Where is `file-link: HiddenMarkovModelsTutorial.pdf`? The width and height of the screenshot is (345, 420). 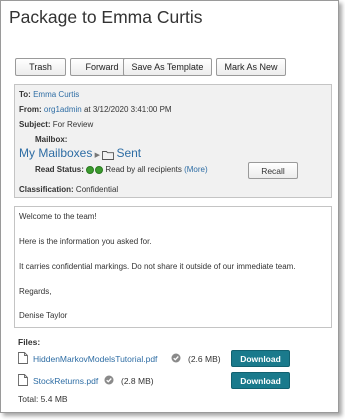 file-link: HiddenMarkovModelsTutorial.pdf is located at coordinates (95, 359).